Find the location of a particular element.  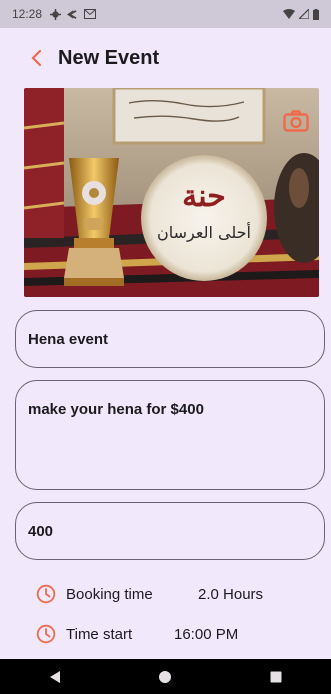

camera-icon is located at coordinates (296, 121).